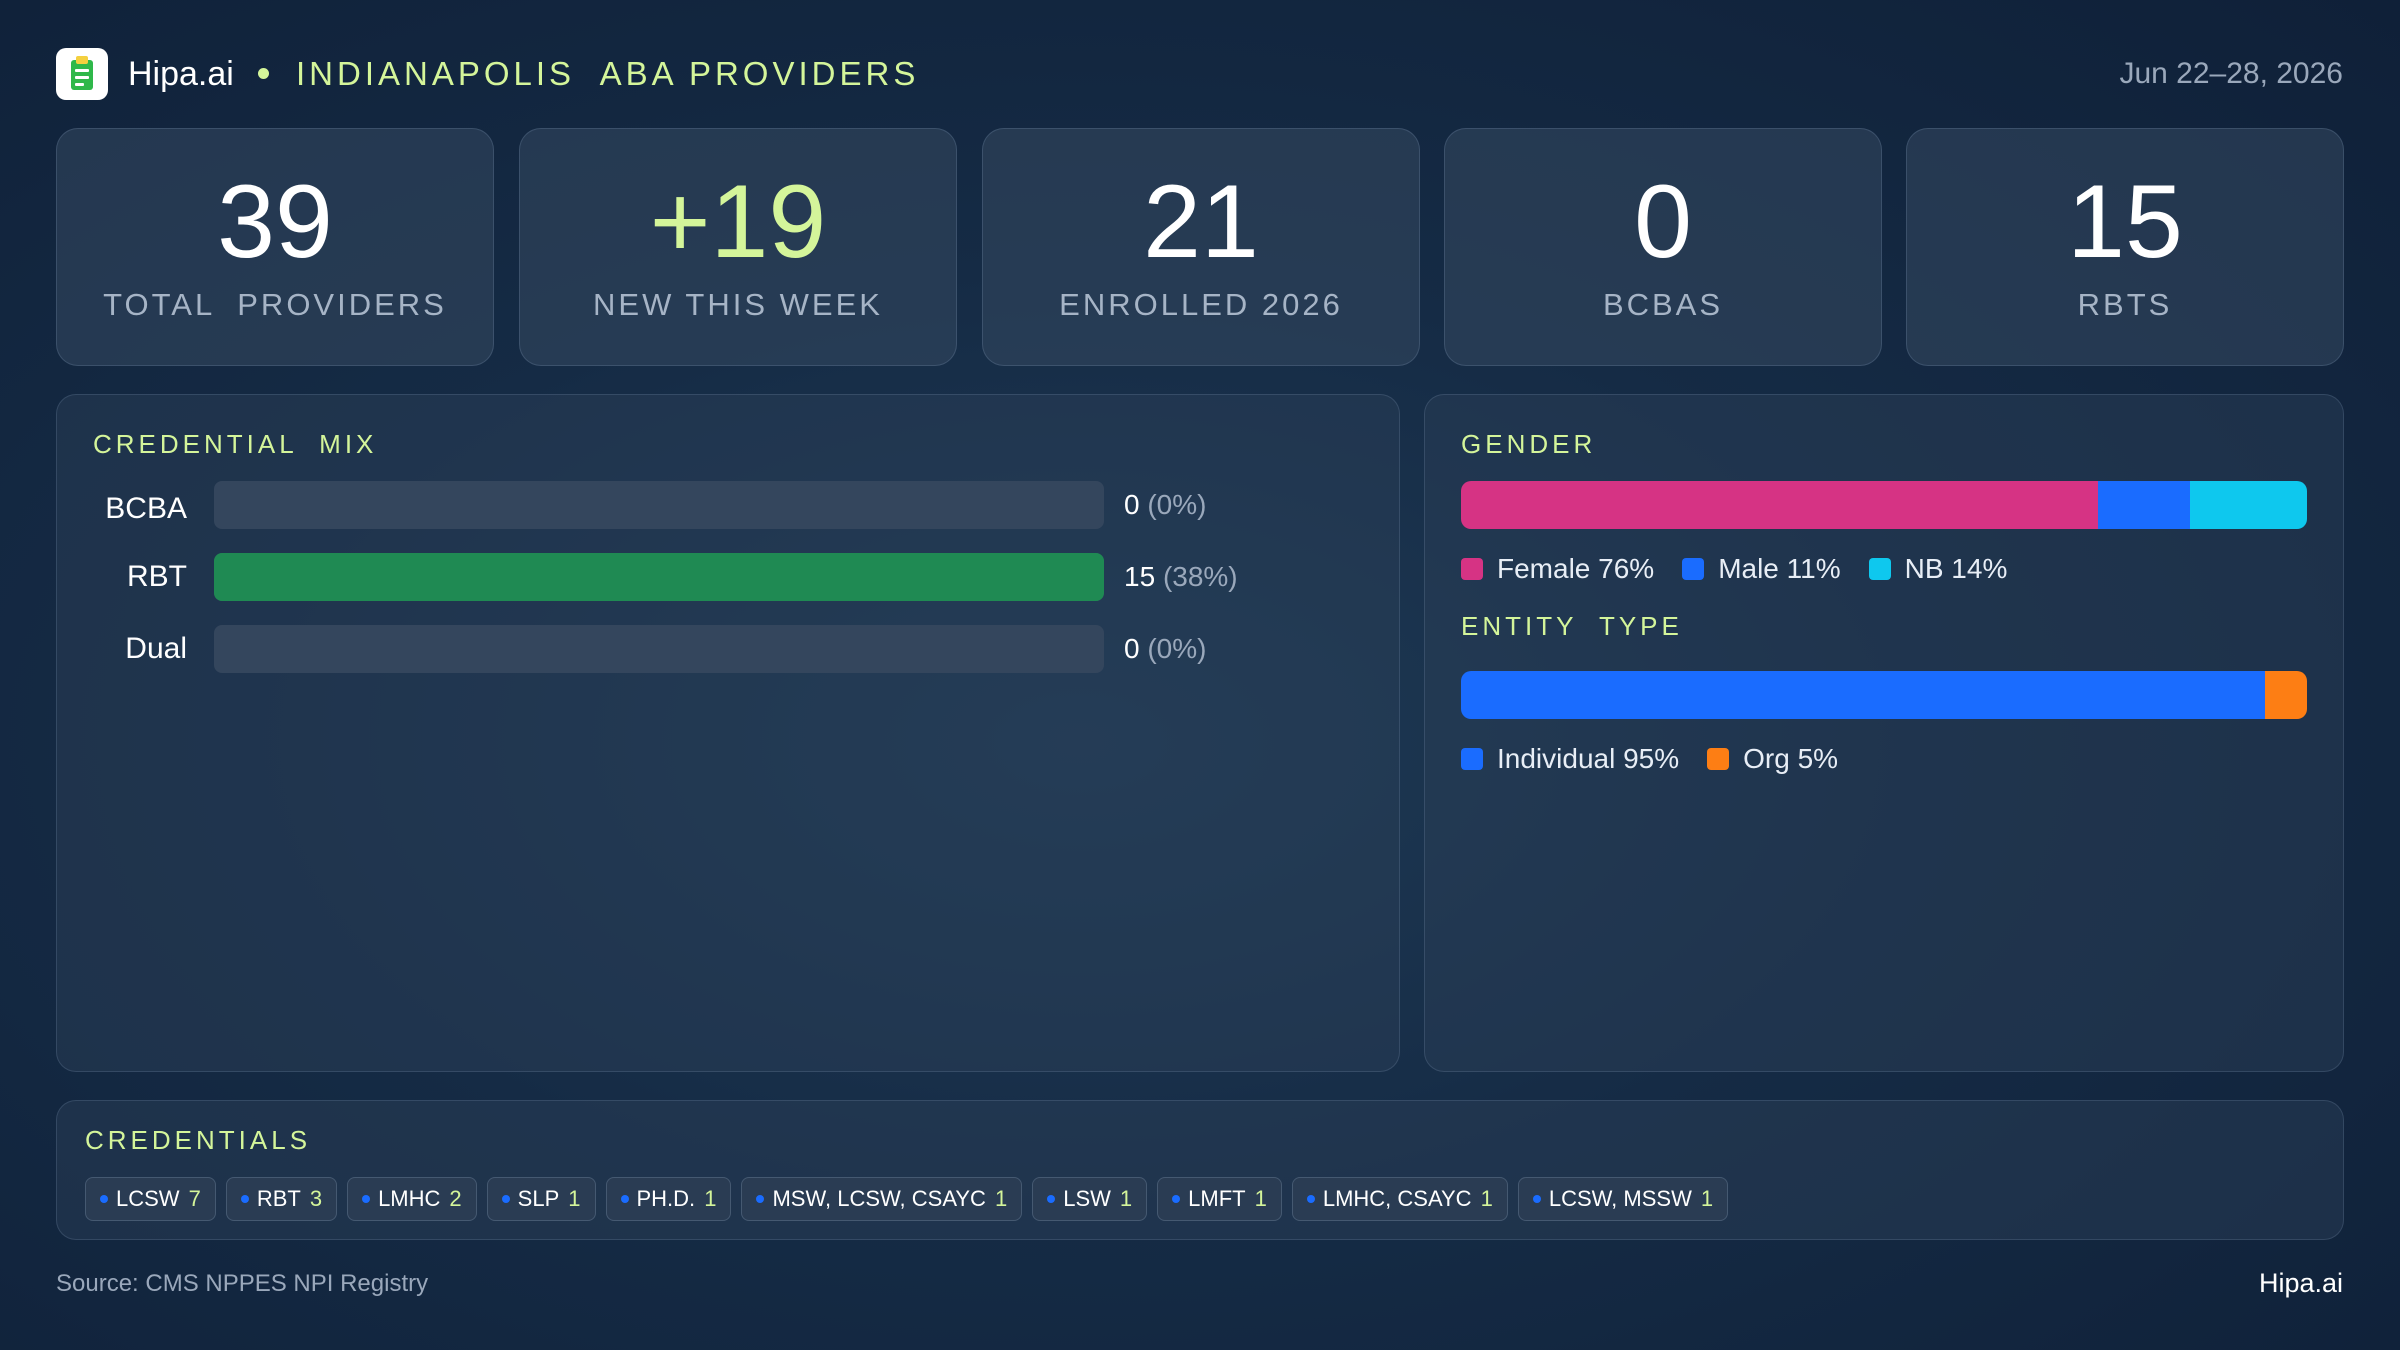 This screenshot has height=1350, width=2400. I want to click on brand-logo, so click(82, 74).